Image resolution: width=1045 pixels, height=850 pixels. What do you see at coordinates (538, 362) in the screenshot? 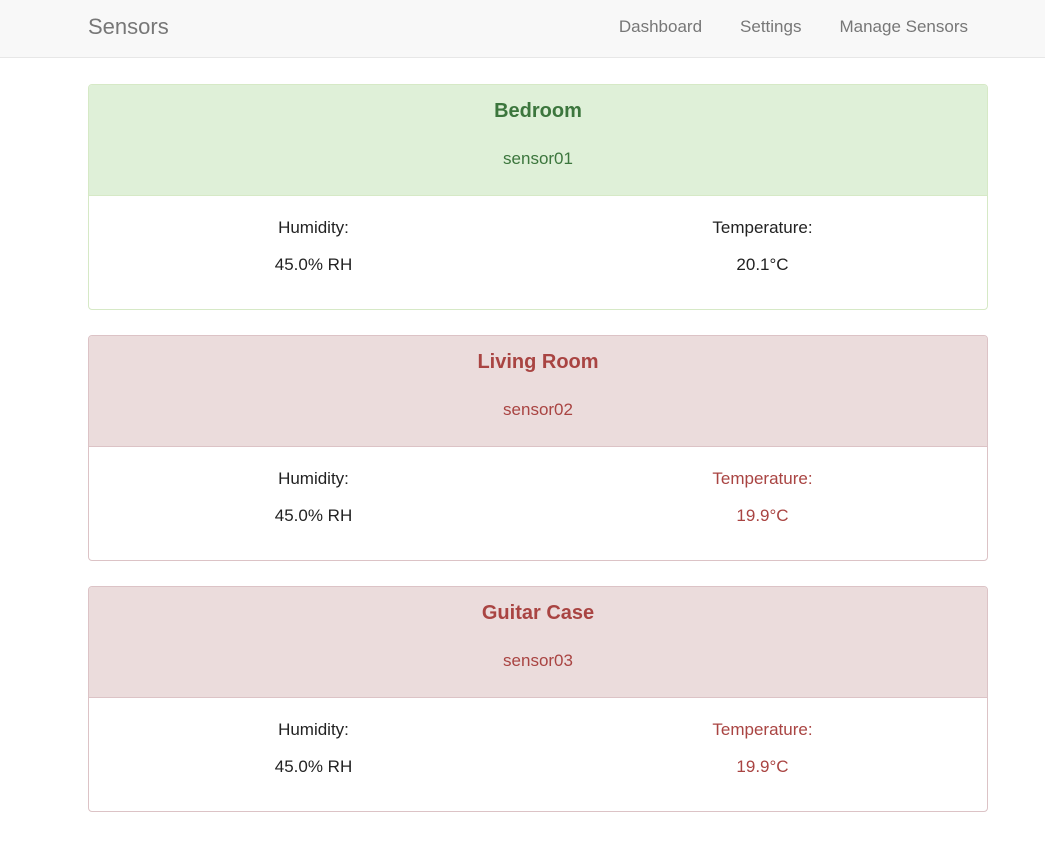
I see `sensor-name: Living Room` at bounding box center [538, 362].